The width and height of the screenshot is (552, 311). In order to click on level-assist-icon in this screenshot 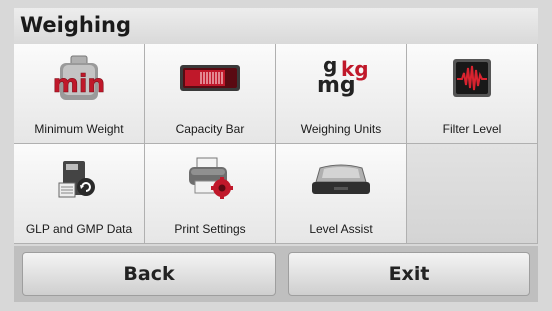, I will do `click(341, 178)`.